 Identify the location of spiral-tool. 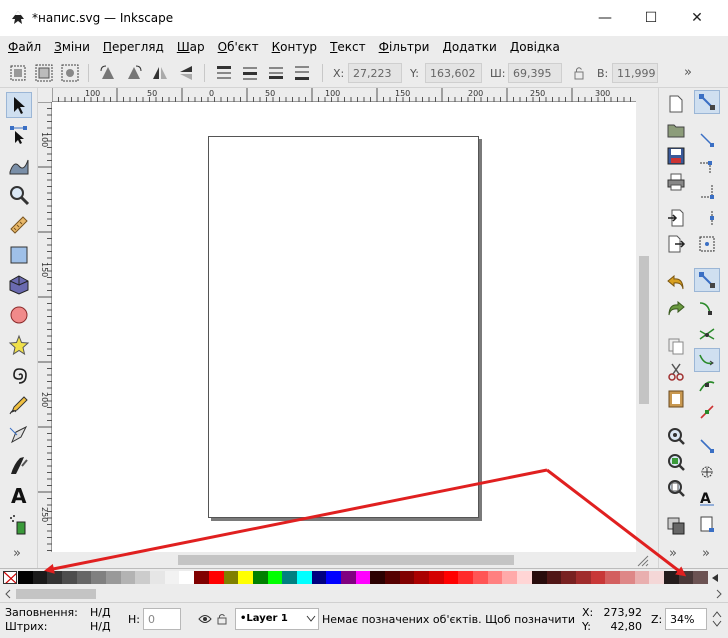
(19, 375).